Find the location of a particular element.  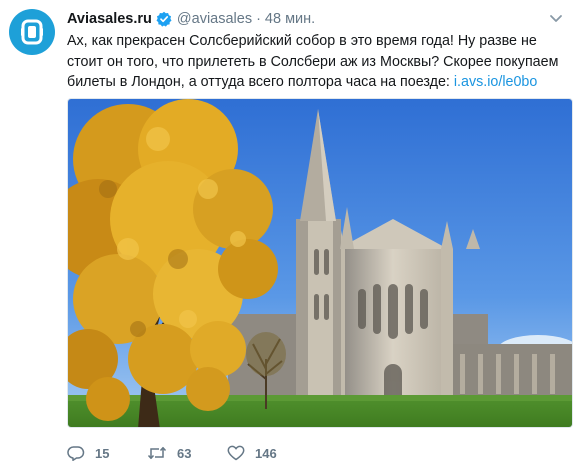

tweet-link: i.avs.io/le0bo is located at coordinates (495, 82).